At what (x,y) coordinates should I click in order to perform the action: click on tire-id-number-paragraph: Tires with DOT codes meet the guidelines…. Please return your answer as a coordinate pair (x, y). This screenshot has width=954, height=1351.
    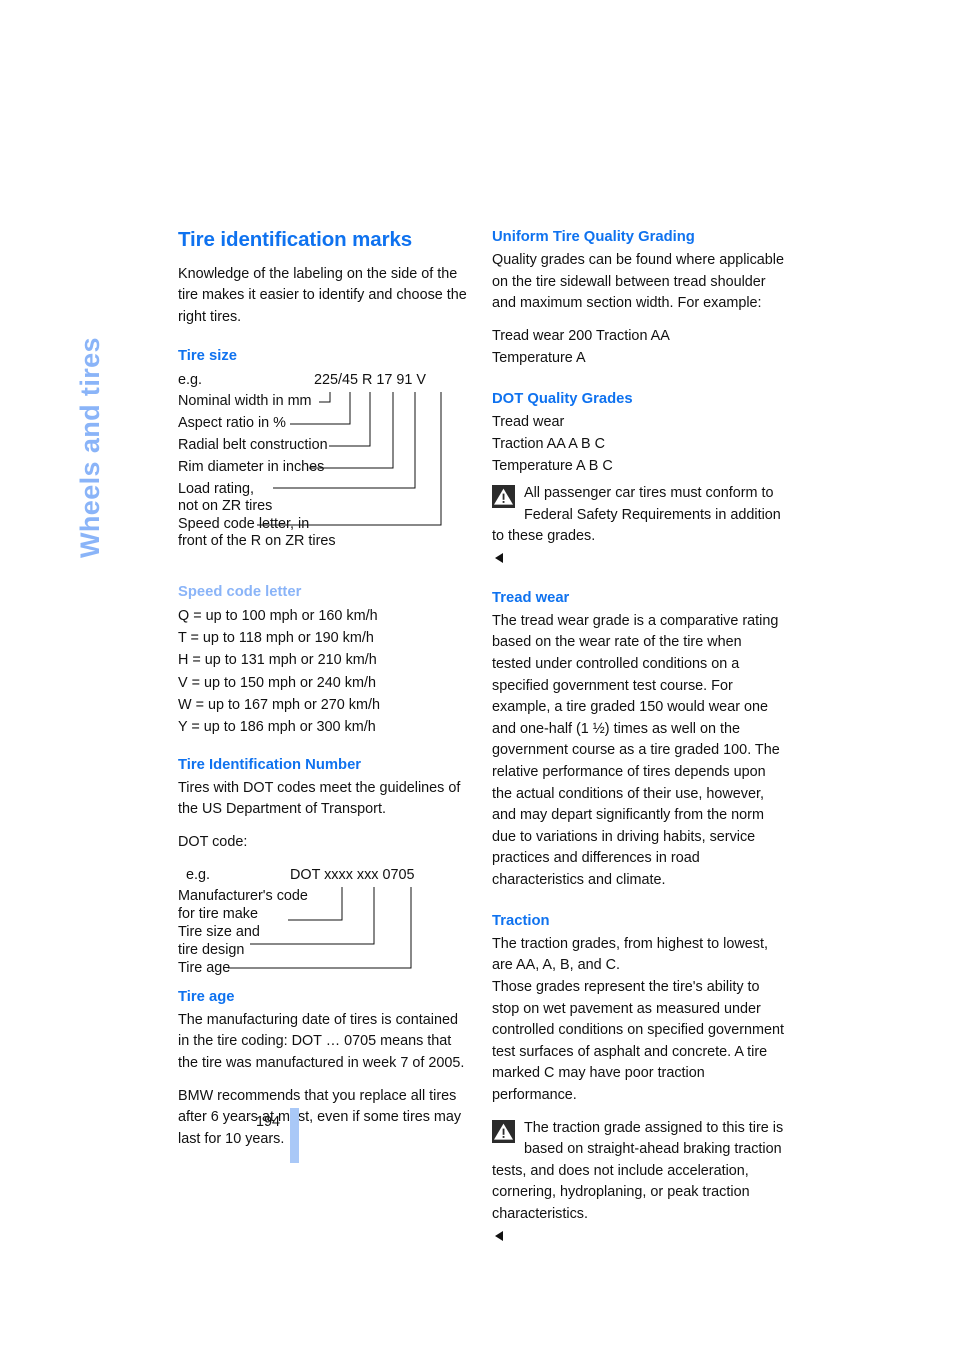
    Looking at the image, I should click on (319, 798).